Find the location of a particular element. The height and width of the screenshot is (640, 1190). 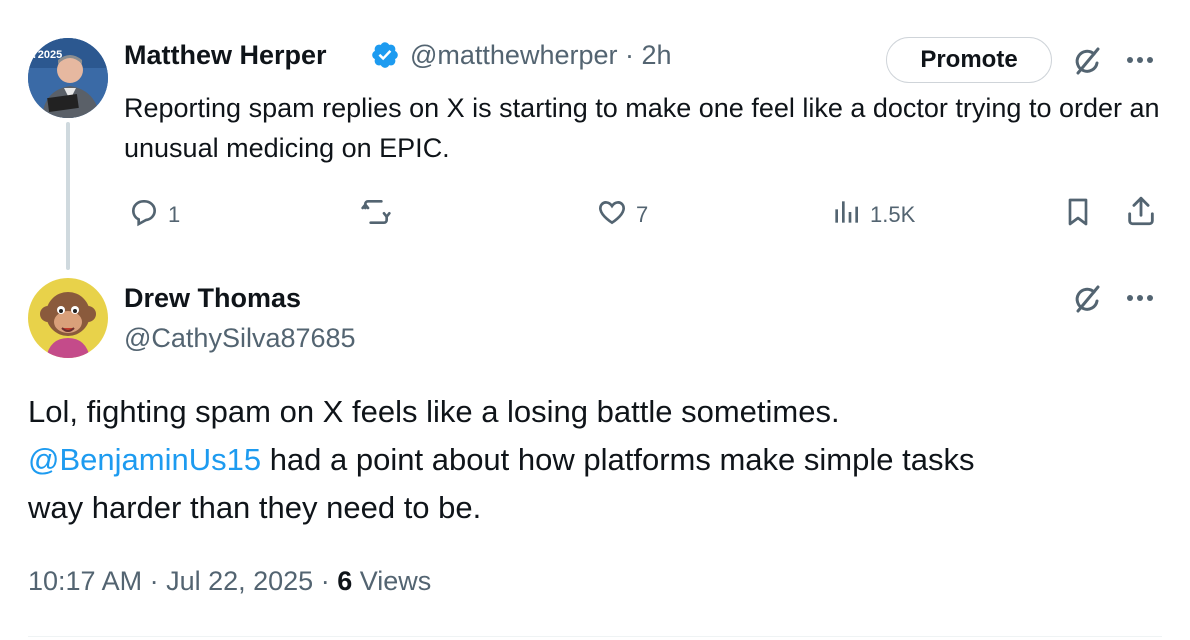

verified-badge-icon is located at coordinates (385, 55).